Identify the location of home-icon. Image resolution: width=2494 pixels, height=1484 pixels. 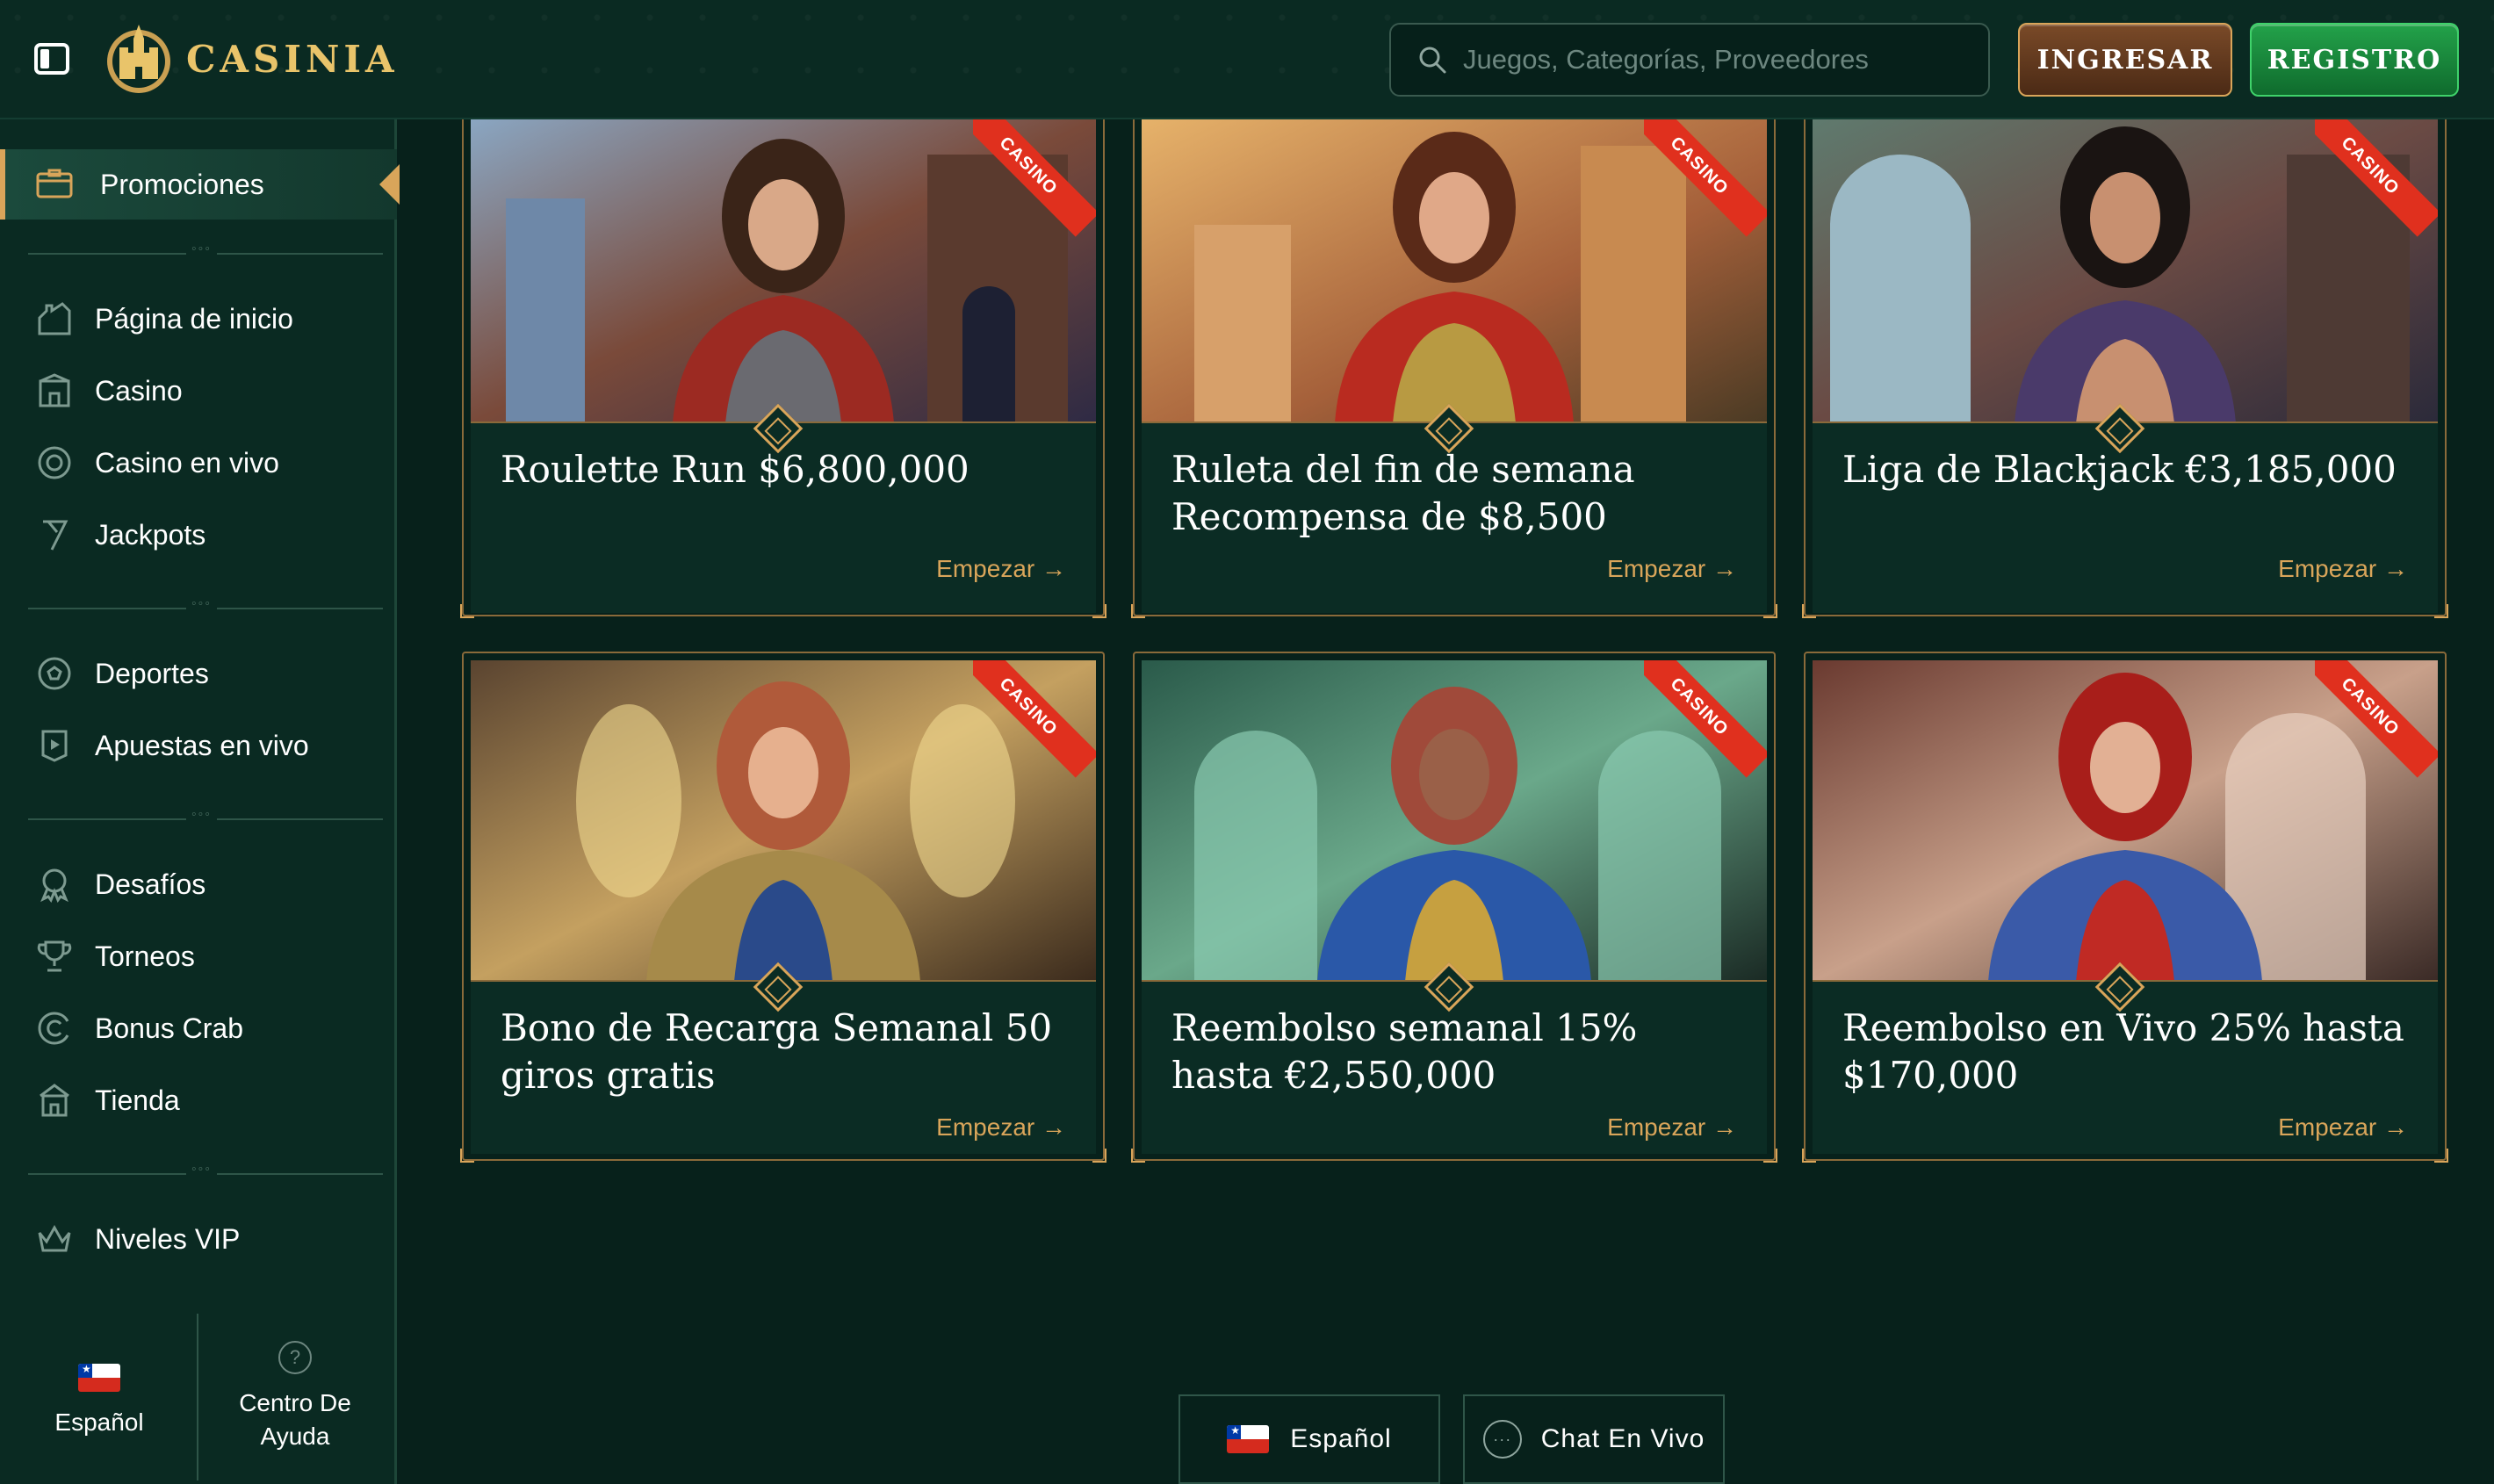
(55, 318).